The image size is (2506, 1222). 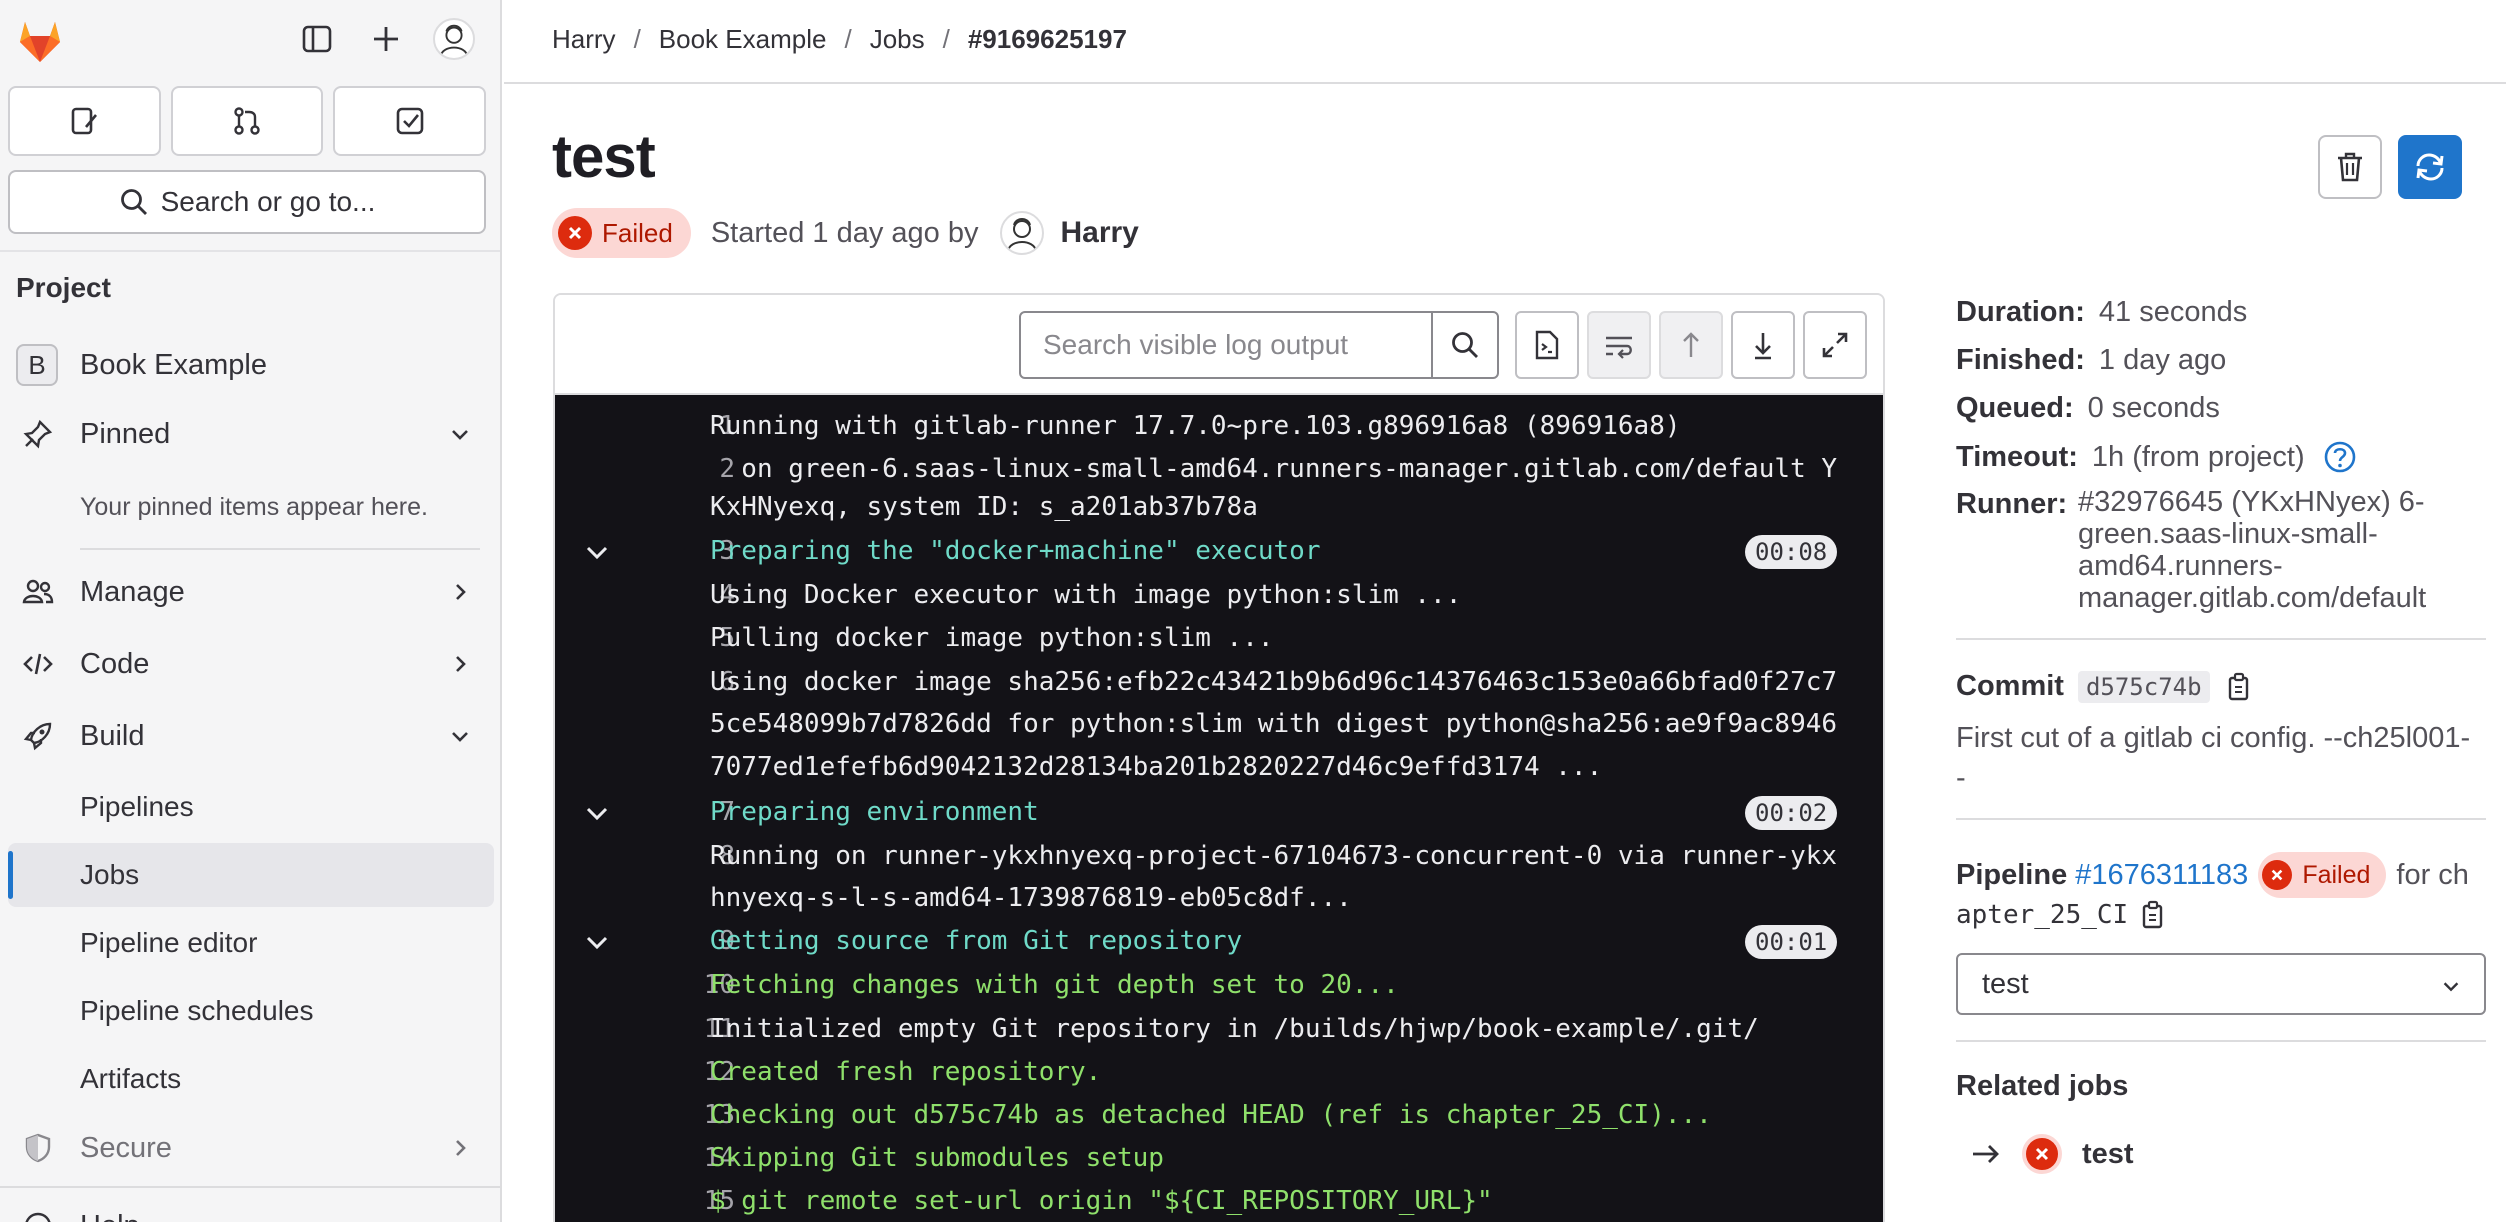 I want to click on sidebar-subitem-artifacts: Artifacts, so click(x=130, y=1079).